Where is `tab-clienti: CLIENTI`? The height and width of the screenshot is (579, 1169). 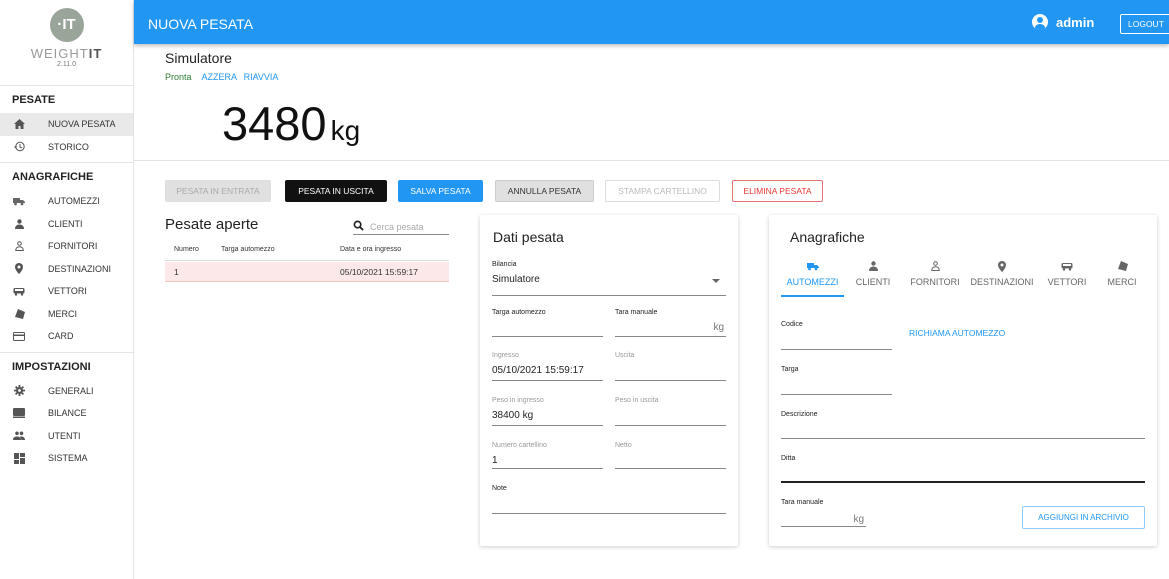
tab-clienti: CLIENTI is located at coordinates (873, 273).